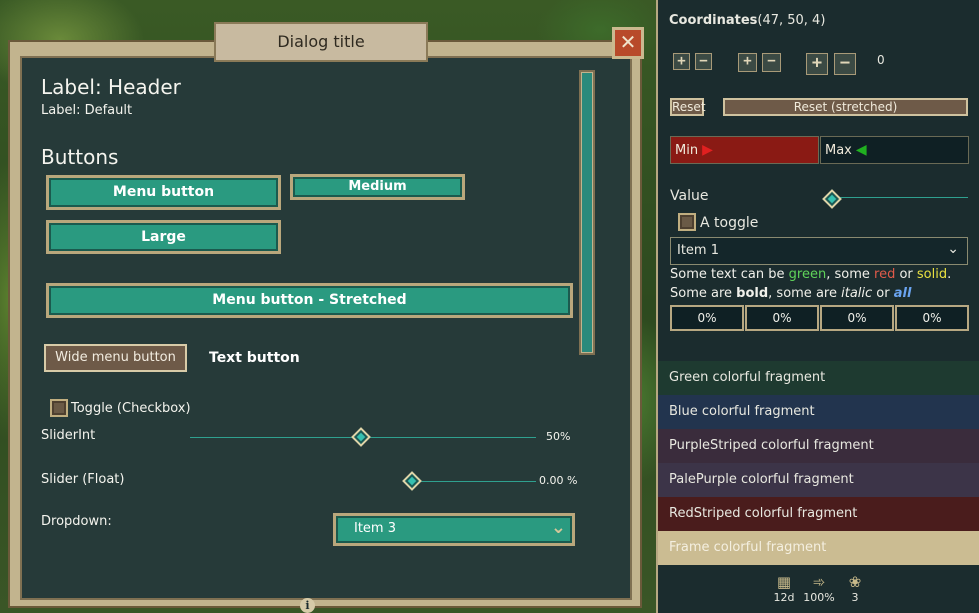 The image size is (979, 613). I want to click on arrow-left-icon: ◀, so click(861, 150).